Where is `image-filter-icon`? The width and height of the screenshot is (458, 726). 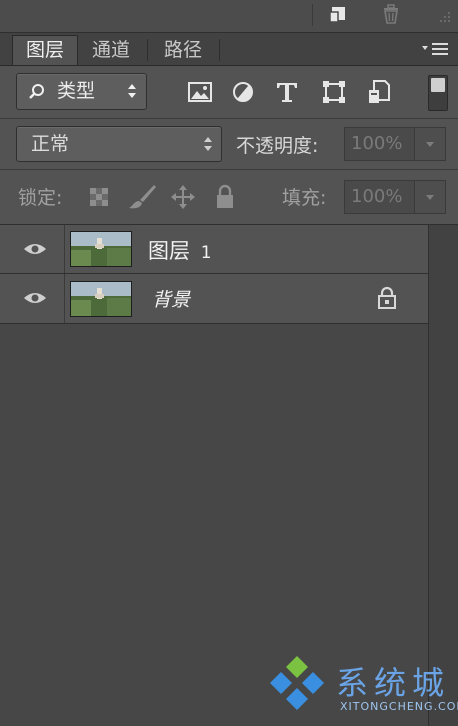
image-filter-icon is located at coordinates (200, 92).